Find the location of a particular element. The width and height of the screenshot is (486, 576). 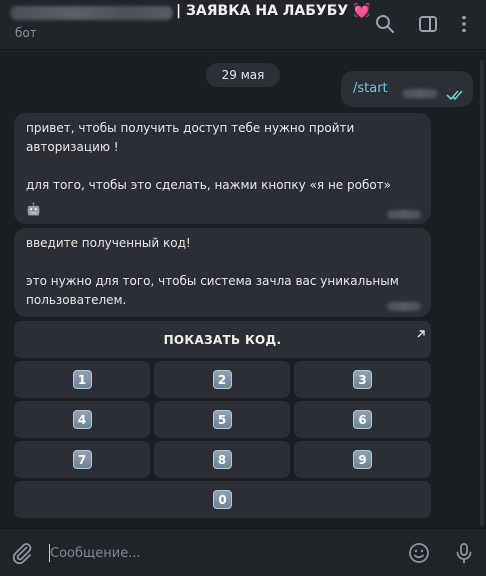

more-vertical-icon is located at coordinates (464, 24).